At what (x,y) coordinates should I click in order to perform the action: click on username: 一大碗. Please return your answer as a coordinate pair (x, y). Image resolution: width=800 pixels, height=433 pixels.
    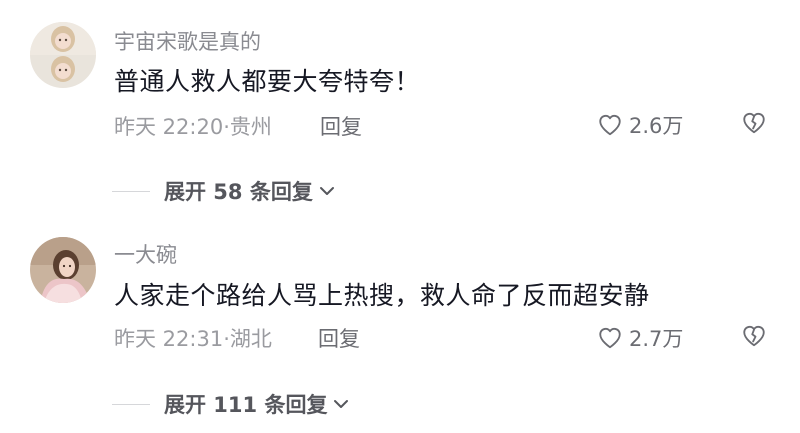
    Looking at the image, I should click on (145, 254).